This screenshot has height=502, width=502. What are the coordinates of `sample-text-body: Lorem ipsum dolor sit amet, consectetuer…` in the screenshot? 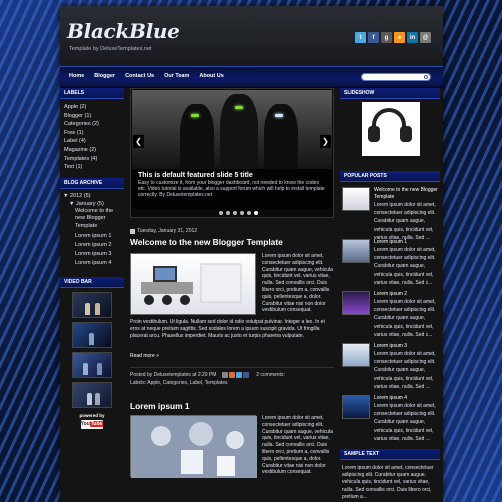 It's located at (388, 482).